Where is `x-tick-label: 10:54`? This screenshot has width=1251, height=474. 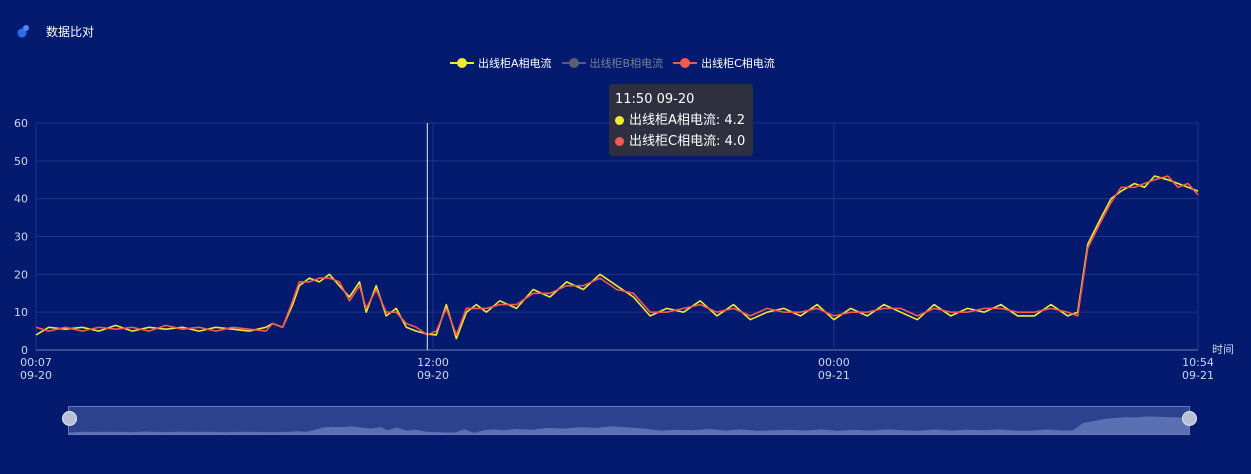
x-tick-label: 10:54 is located at coordinates (1198, 362).